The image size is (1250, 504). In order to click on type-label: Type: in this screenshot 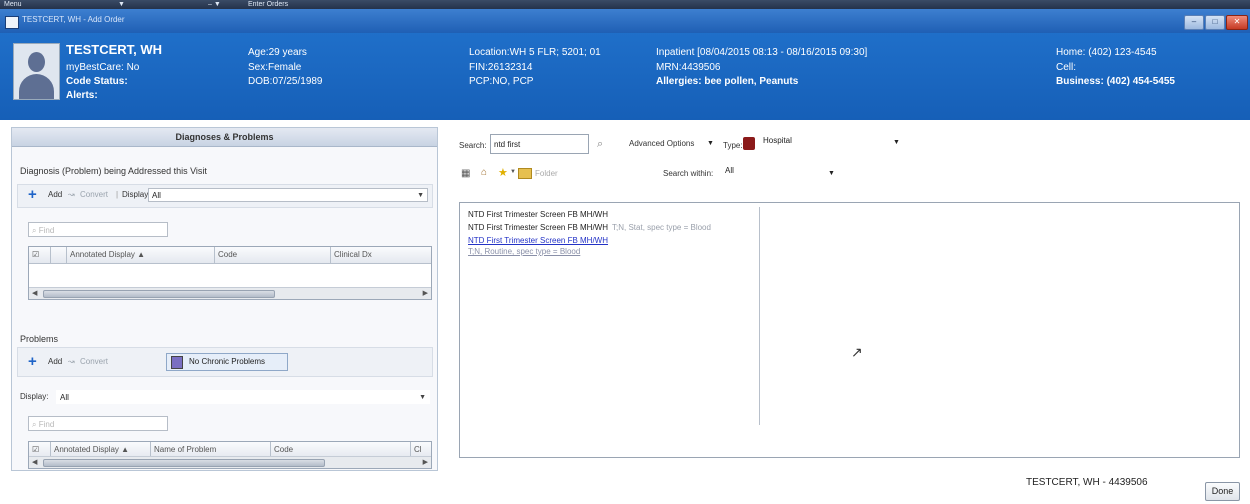, I will do `click(733, 145)`.